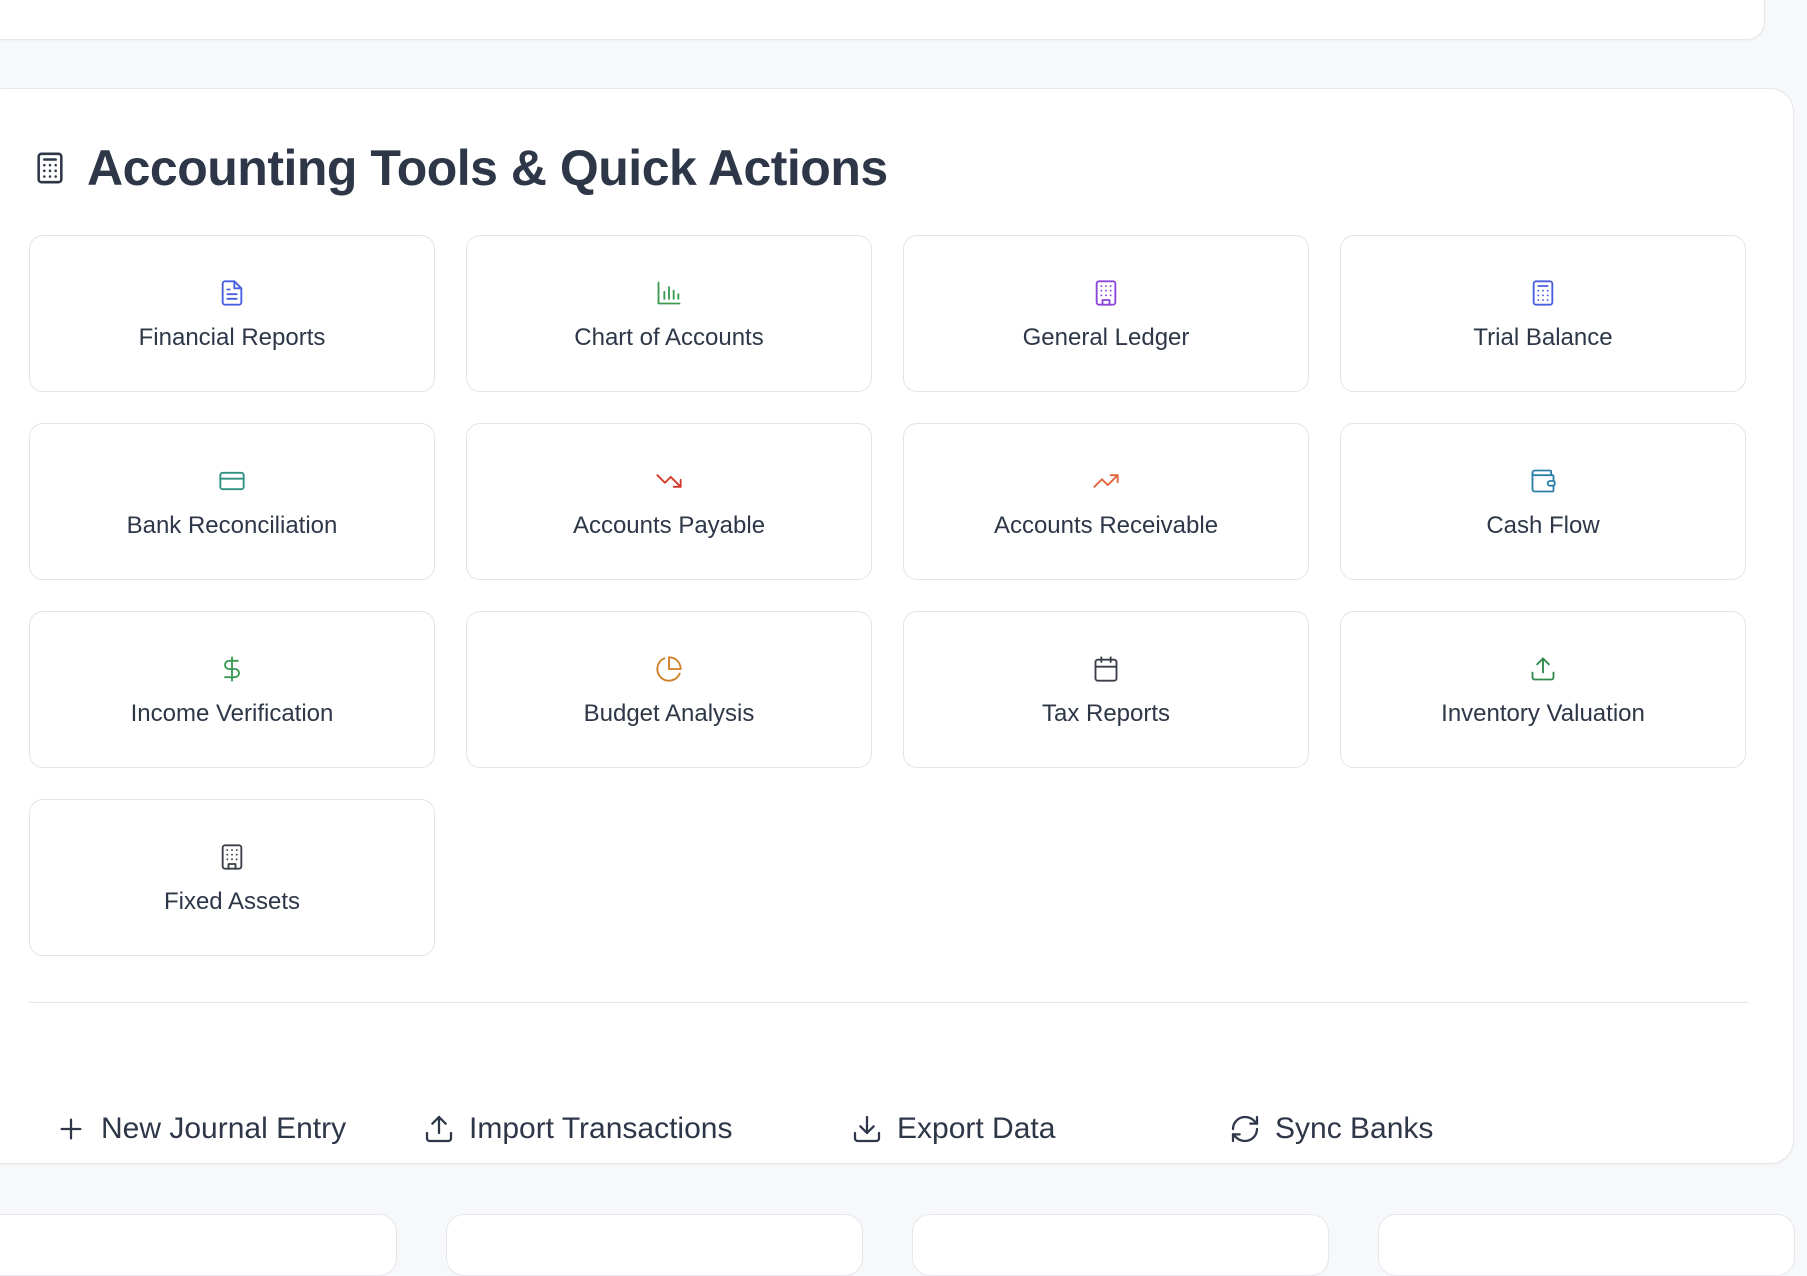  What do you see at coordinates (1543, 337) in the screenshot?
I see `tool-label: Trial Balance` at bounding box center [1543, 337].